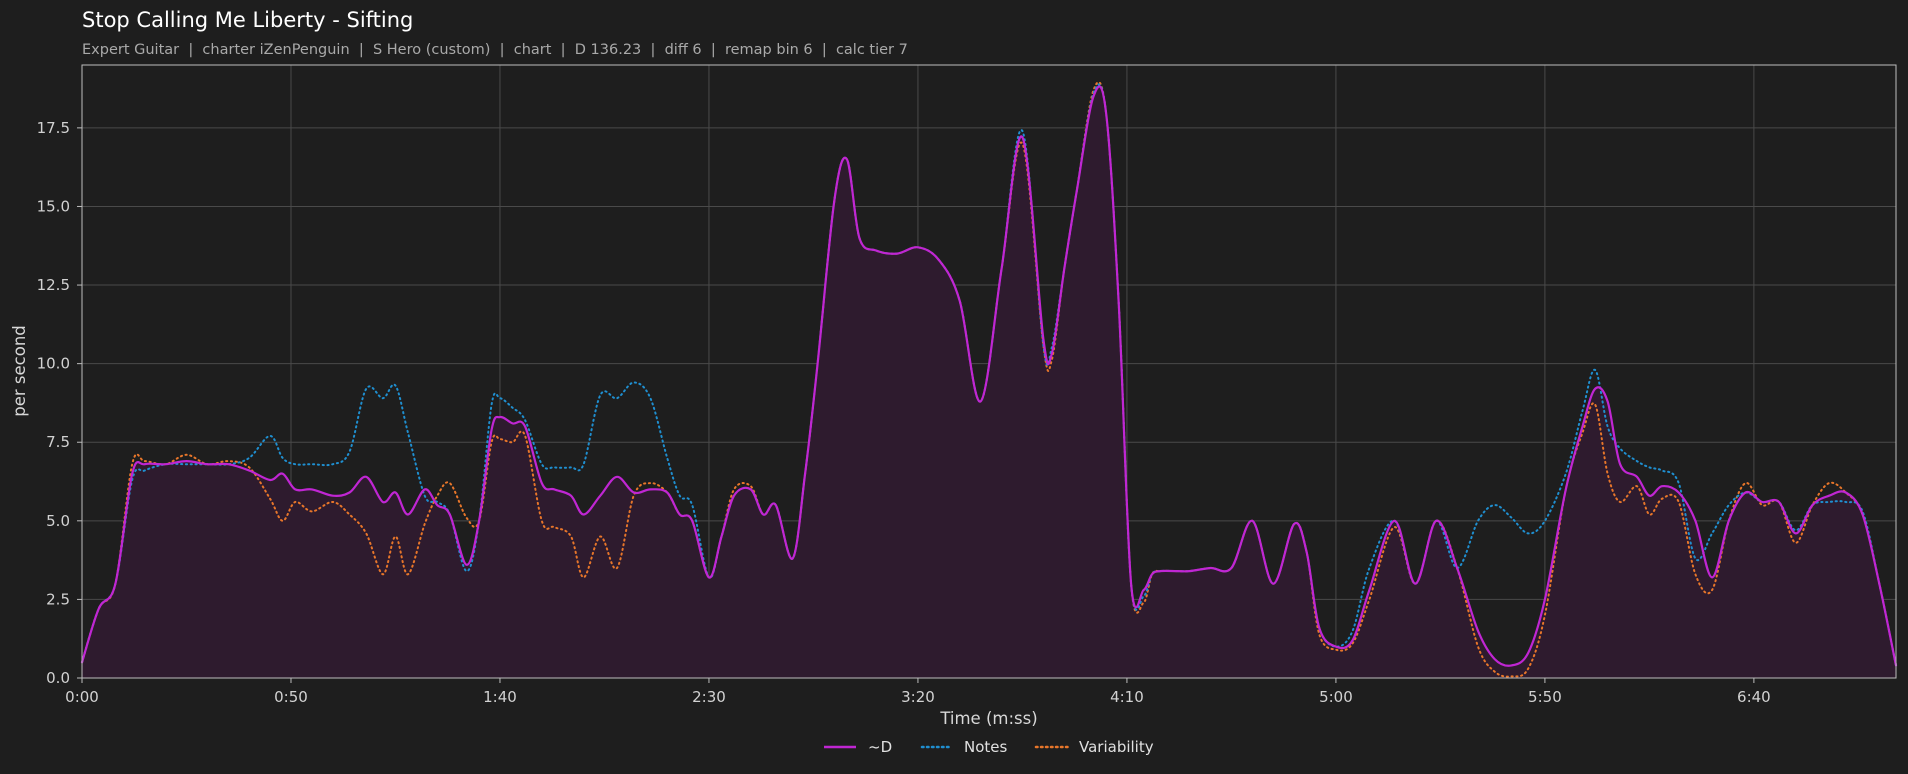 This screenshot has height=774, width=1908. Describe the element at coordinates (1336, 697) in the screenshot. I see `x-tick-label: 5:00` at that location.